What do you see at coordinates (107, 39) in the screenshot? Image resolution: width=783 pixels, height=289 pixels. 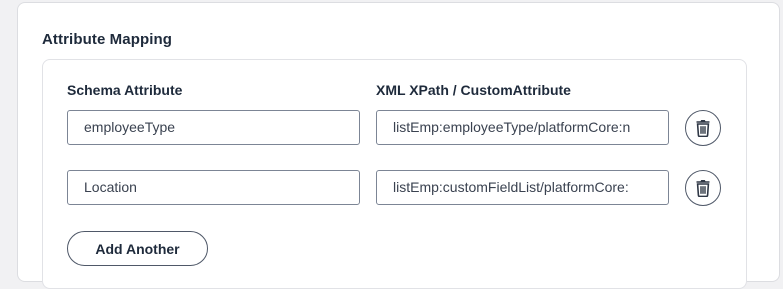 I see `section-title: Attribute Mapping` at bounding box center [107, 39].